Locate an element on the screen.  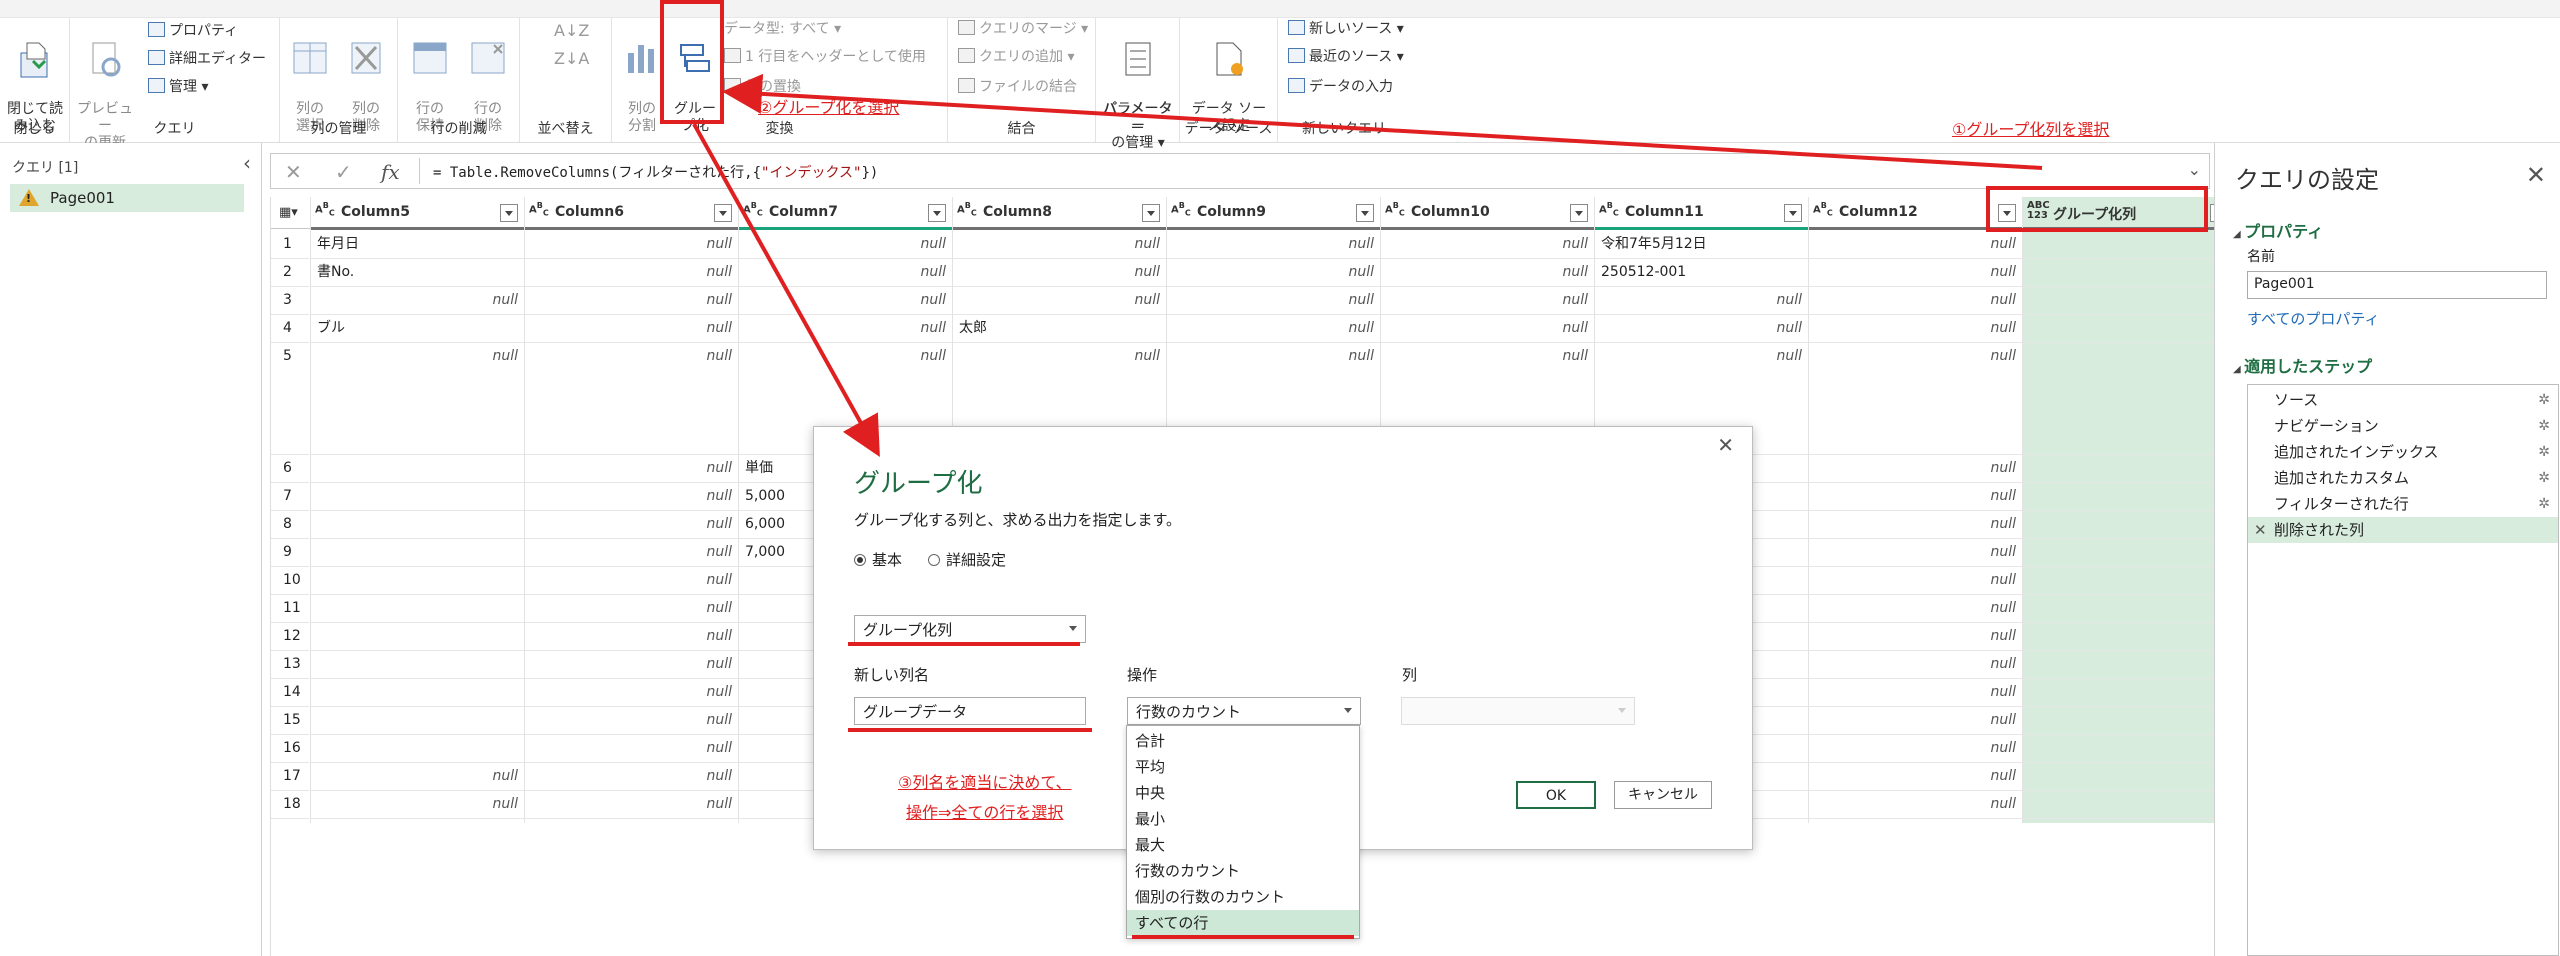
arrow-to-dialog is located at coordinates (786, 290).